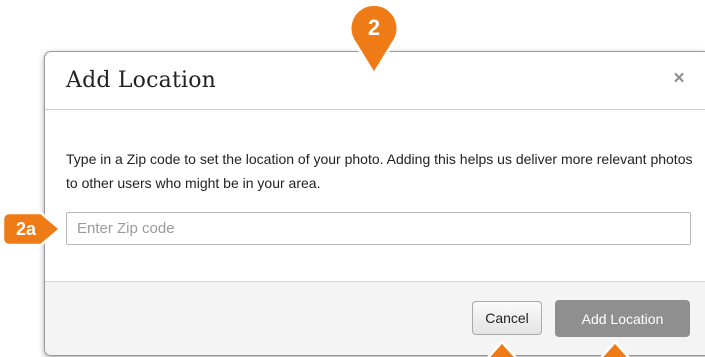 This screenshot has height=357, width=705. I want to click on callout-add-location-marker-icon, so click(615, 348).